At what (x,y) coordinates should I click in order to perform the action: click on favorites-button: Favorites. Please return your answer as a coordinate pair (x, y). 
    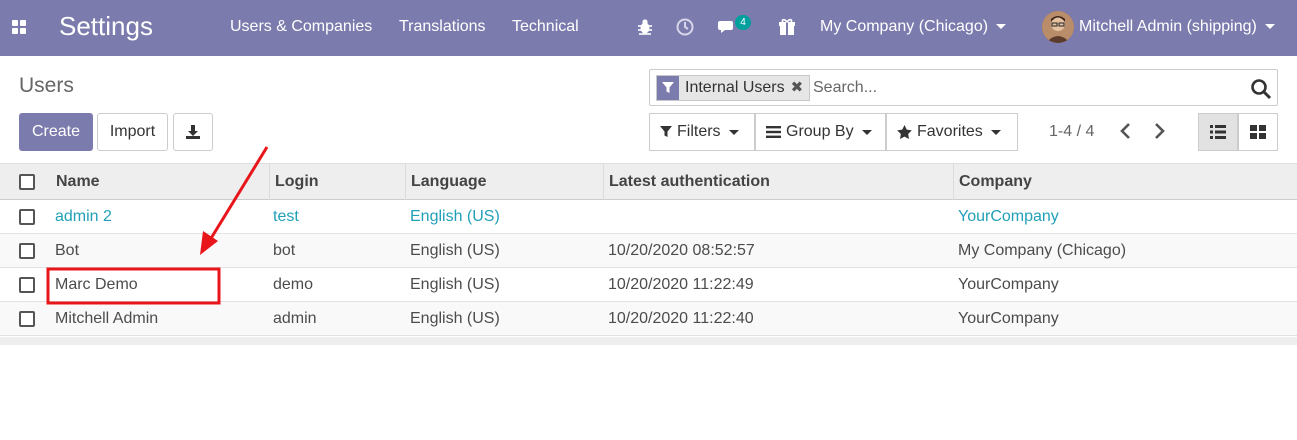
    Looking at the image, I should click on (952, 132).